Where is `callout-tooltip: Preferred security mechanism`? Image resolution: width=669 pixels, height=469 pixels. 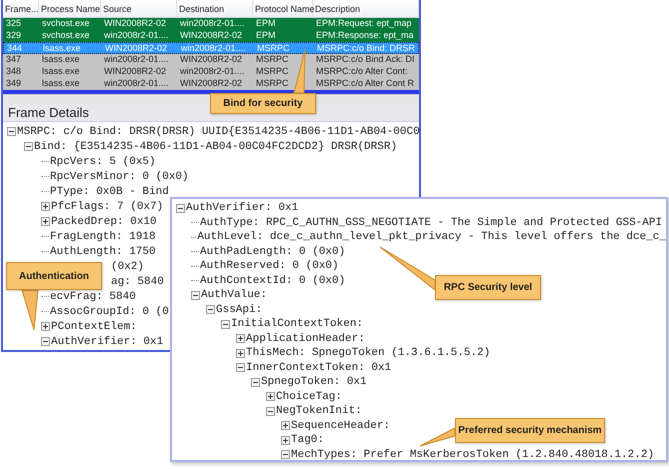 callout-tooltip: Preferred security mechanism is located at coordinates (530, 430).